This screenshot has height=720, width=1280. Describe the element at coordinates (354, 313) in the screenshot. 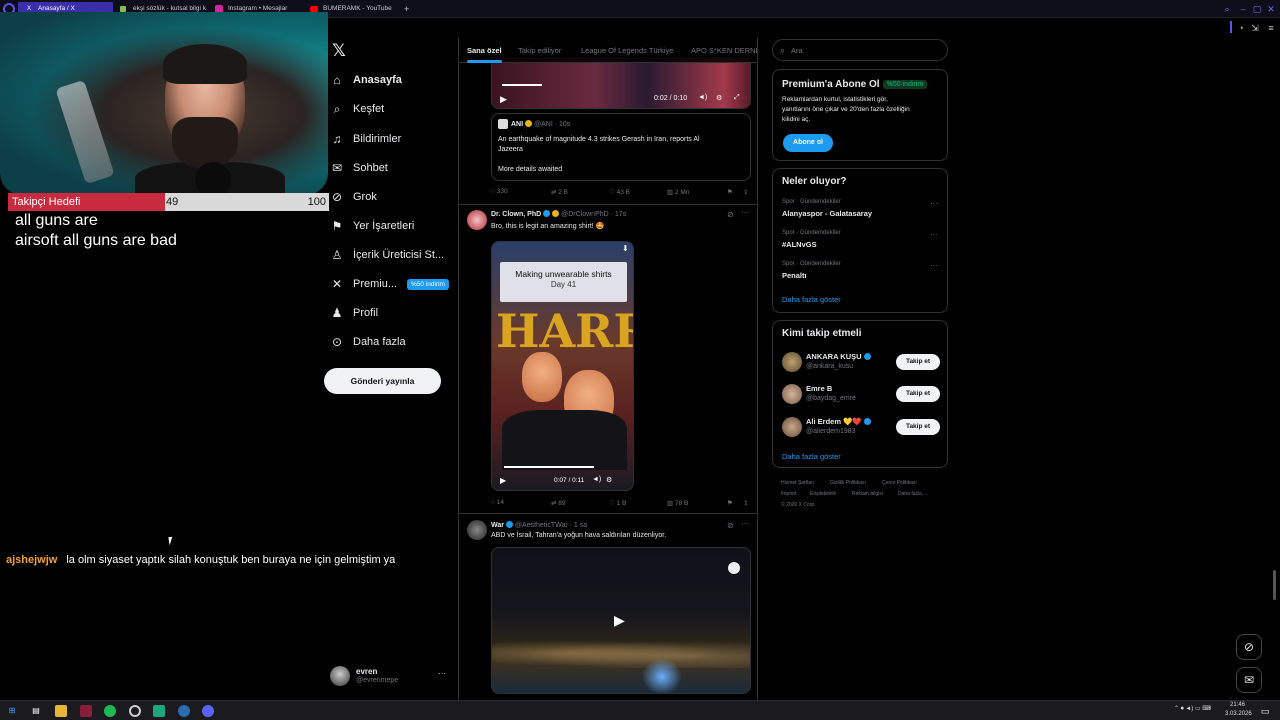

I see `nav-item-profile: ♟ Profil` at that location.